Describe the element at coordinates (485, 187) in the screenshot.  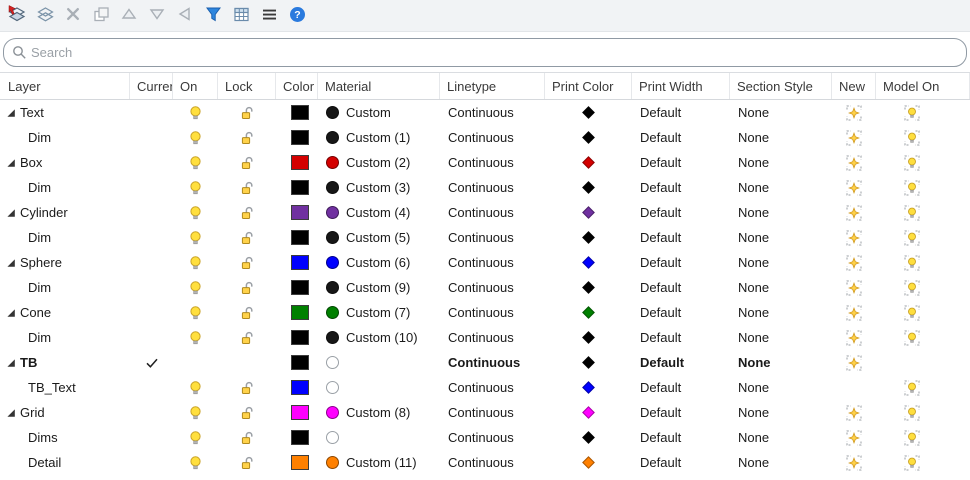
I see `table-row: Dim` at that location.